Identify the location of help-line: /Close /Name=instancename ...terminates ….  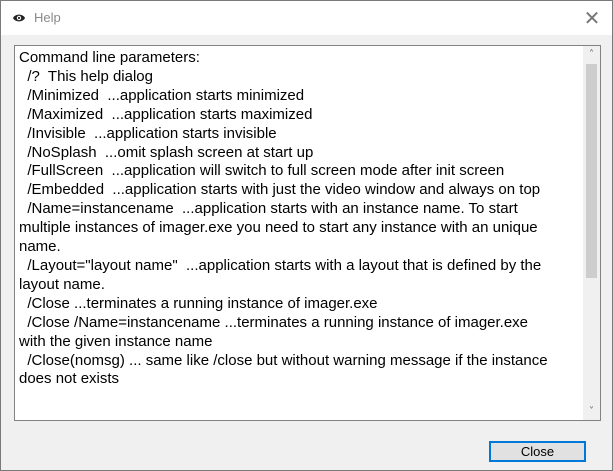
(274, 322).